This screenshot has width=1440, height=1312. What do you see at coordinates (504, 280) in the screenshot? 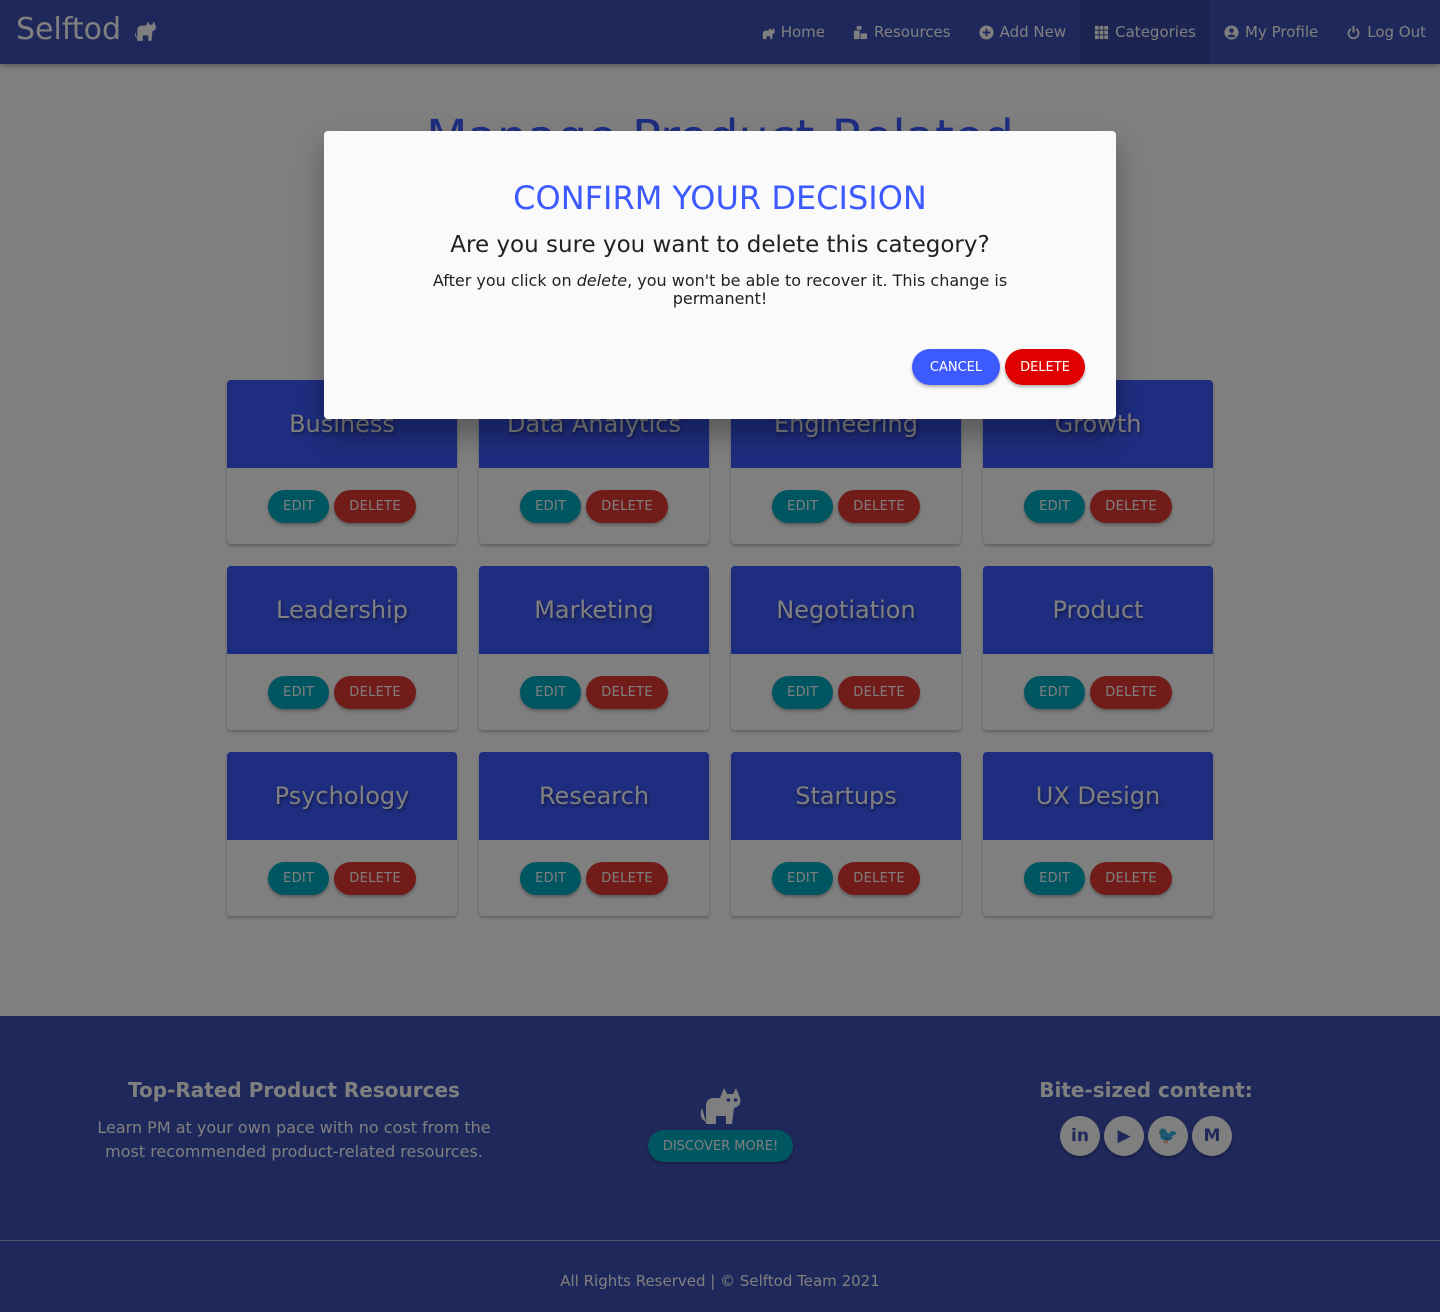
I see `modal-body-before: After you click on` at bounding box center [504, 280].